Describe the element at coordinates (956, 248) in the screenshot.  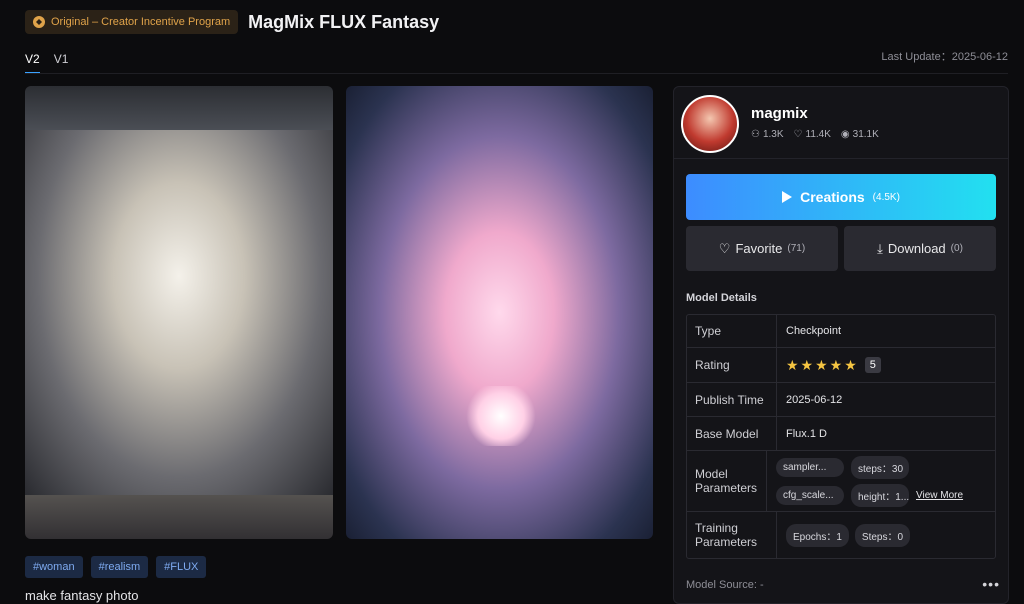
I see `download-count: (0)` at that location.